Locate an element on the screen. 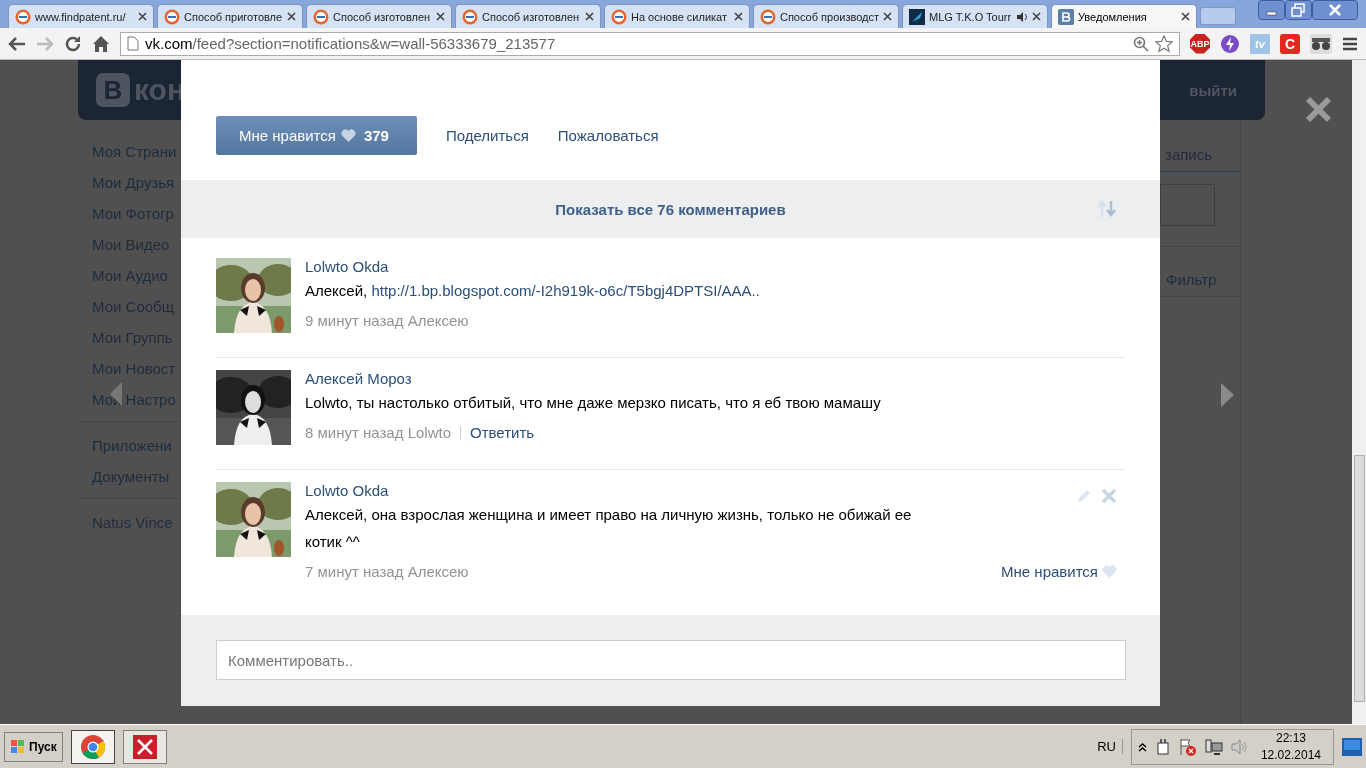 Image resolution: width=1366 pixels, height=768 pixels. lightning-icon is located at coordinates (1230, 43).